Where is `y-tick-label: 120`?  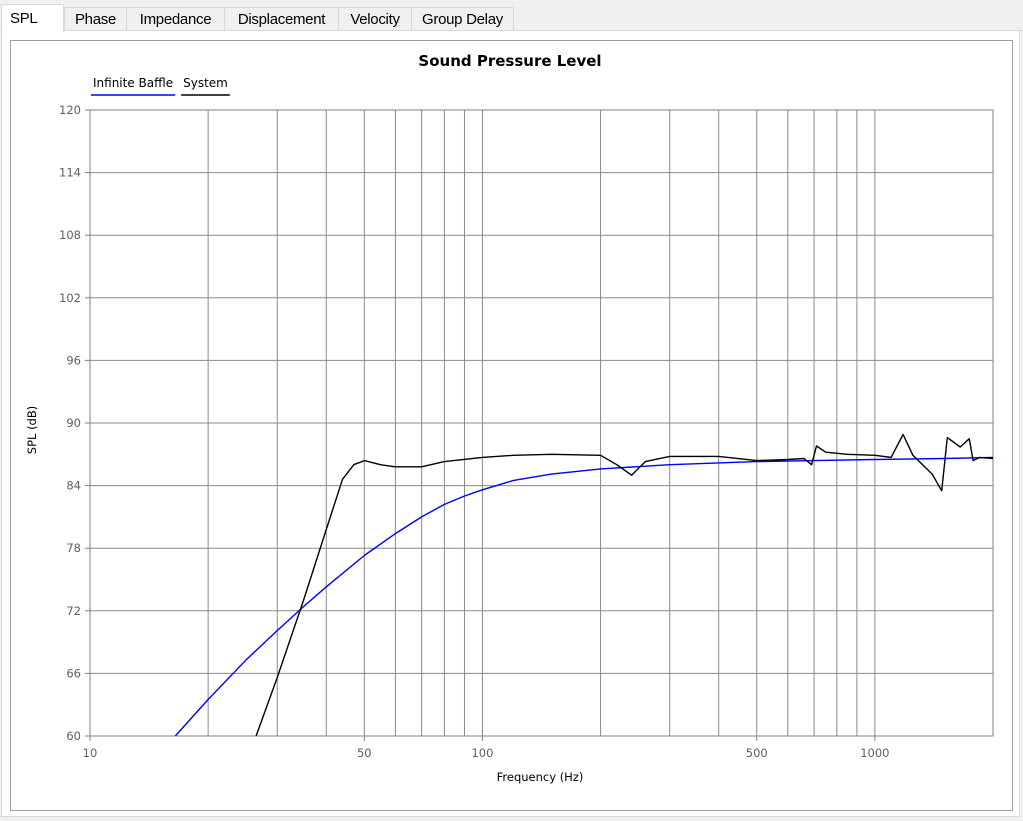
y-tick-label: 120 is located at coordinates (70, 110).